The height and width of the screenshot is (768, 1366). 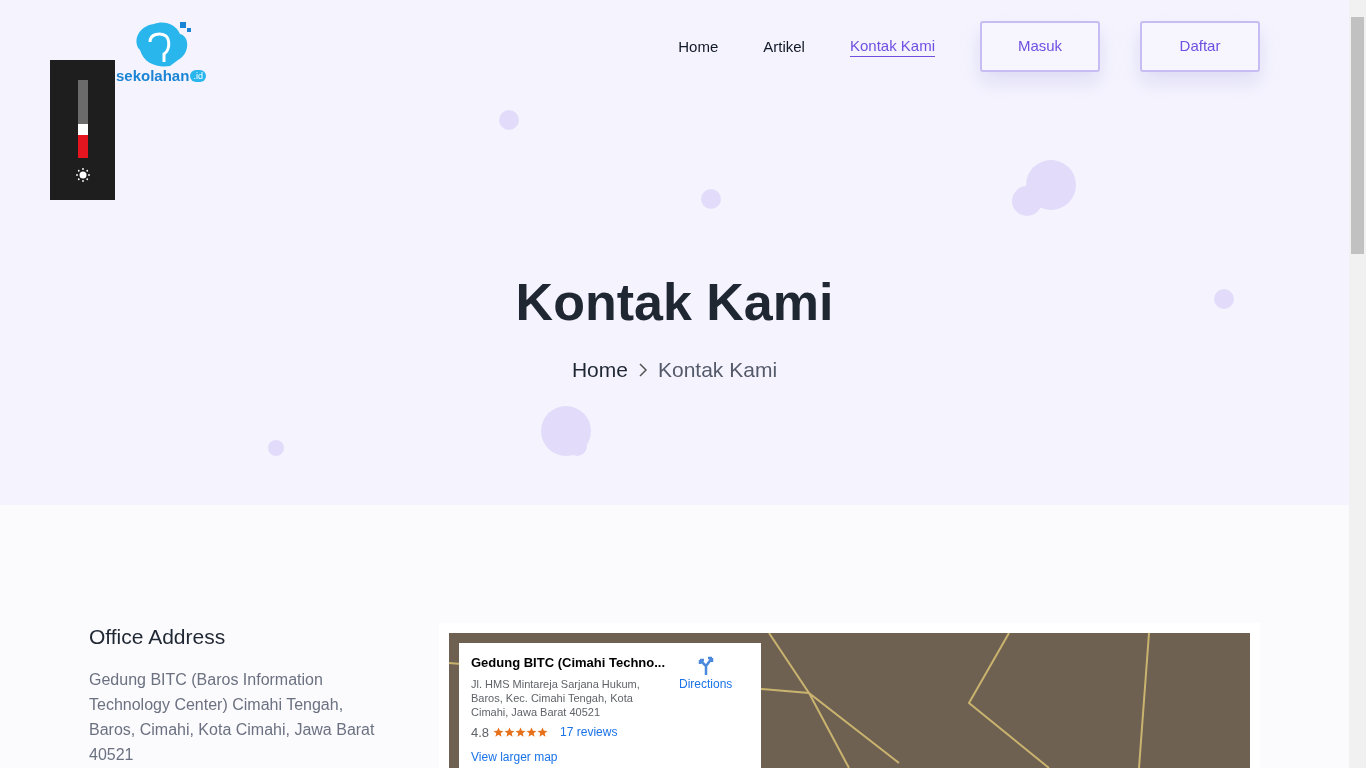 I want to click on nav-button: Masuk, so click(x=1040, y=46).